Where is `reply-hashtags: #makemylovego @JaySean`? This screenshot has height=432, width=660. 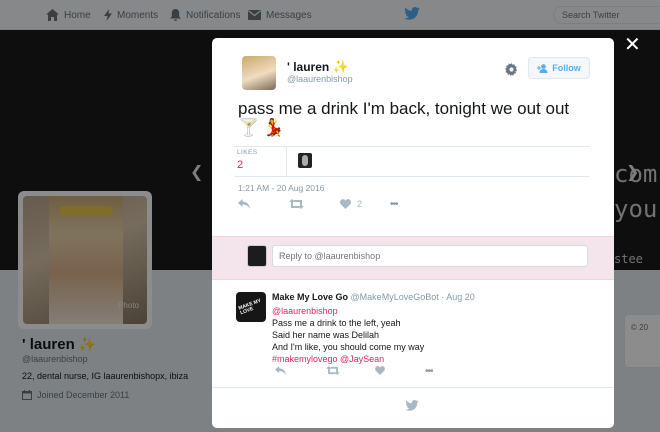 reply-hashtags: #makemylovego @JaySean is located at coordinates (348, 359).